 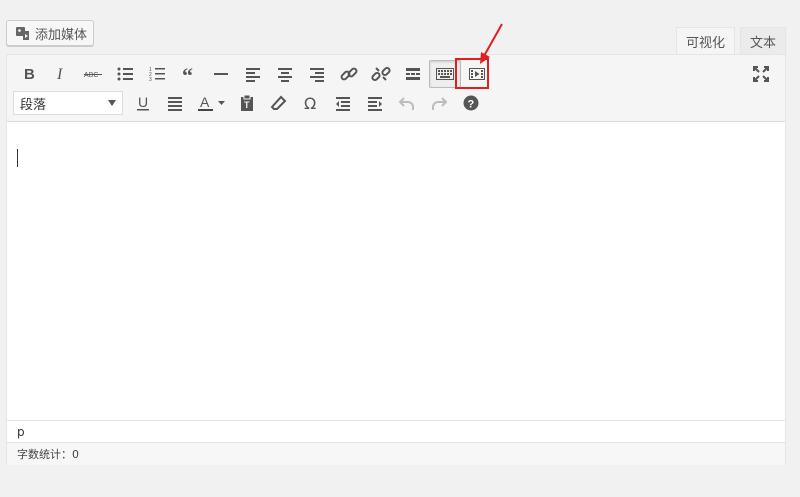 I want to click on strikethrough-icon: ABC, so click(x=93, y=75).